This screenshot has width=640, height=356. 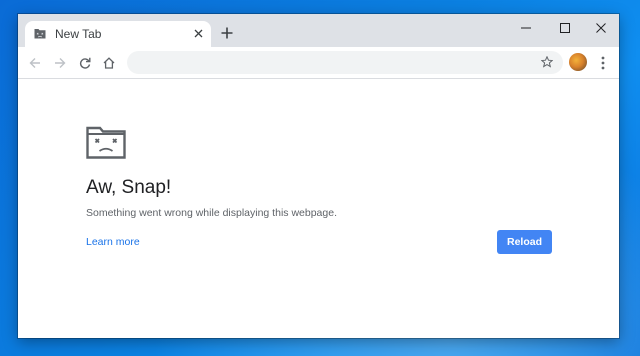 I want to click on menu-button, so click(x=603, y=63).